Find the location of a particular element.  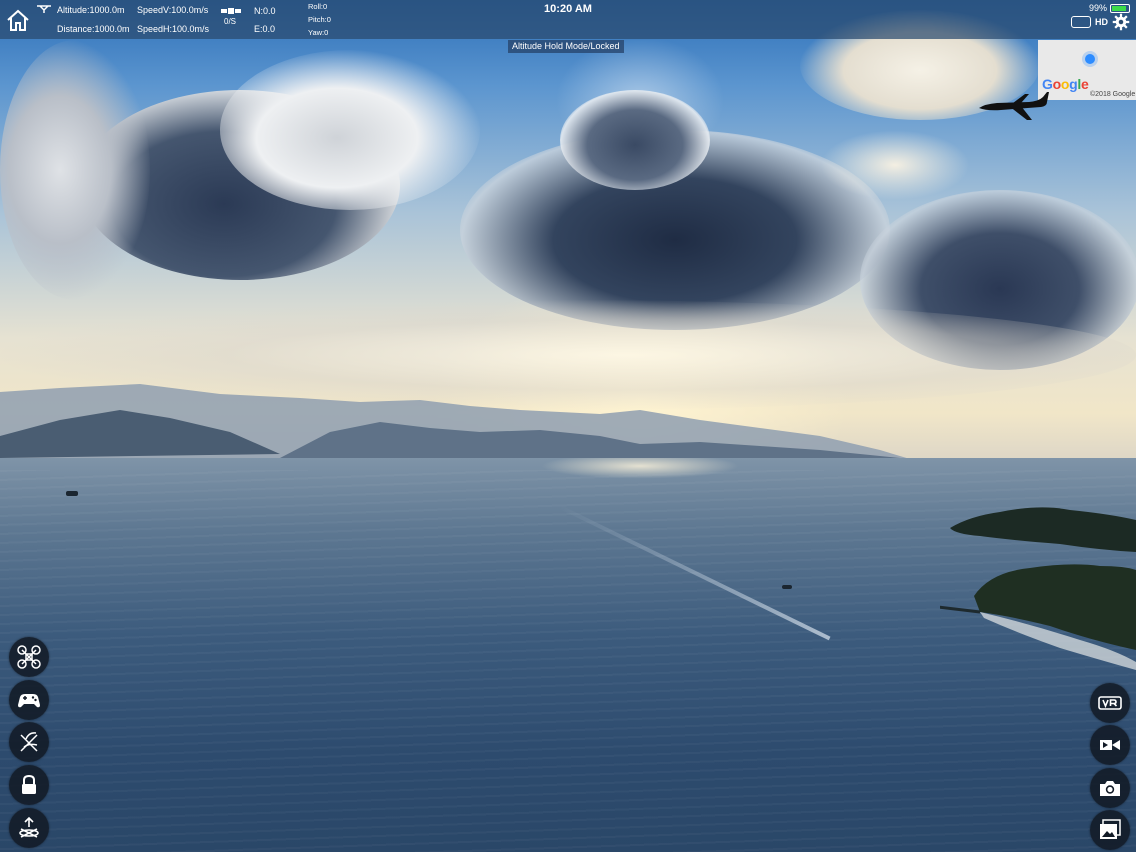

east-readout: E:0.0 is located at coordinates (265, 29).